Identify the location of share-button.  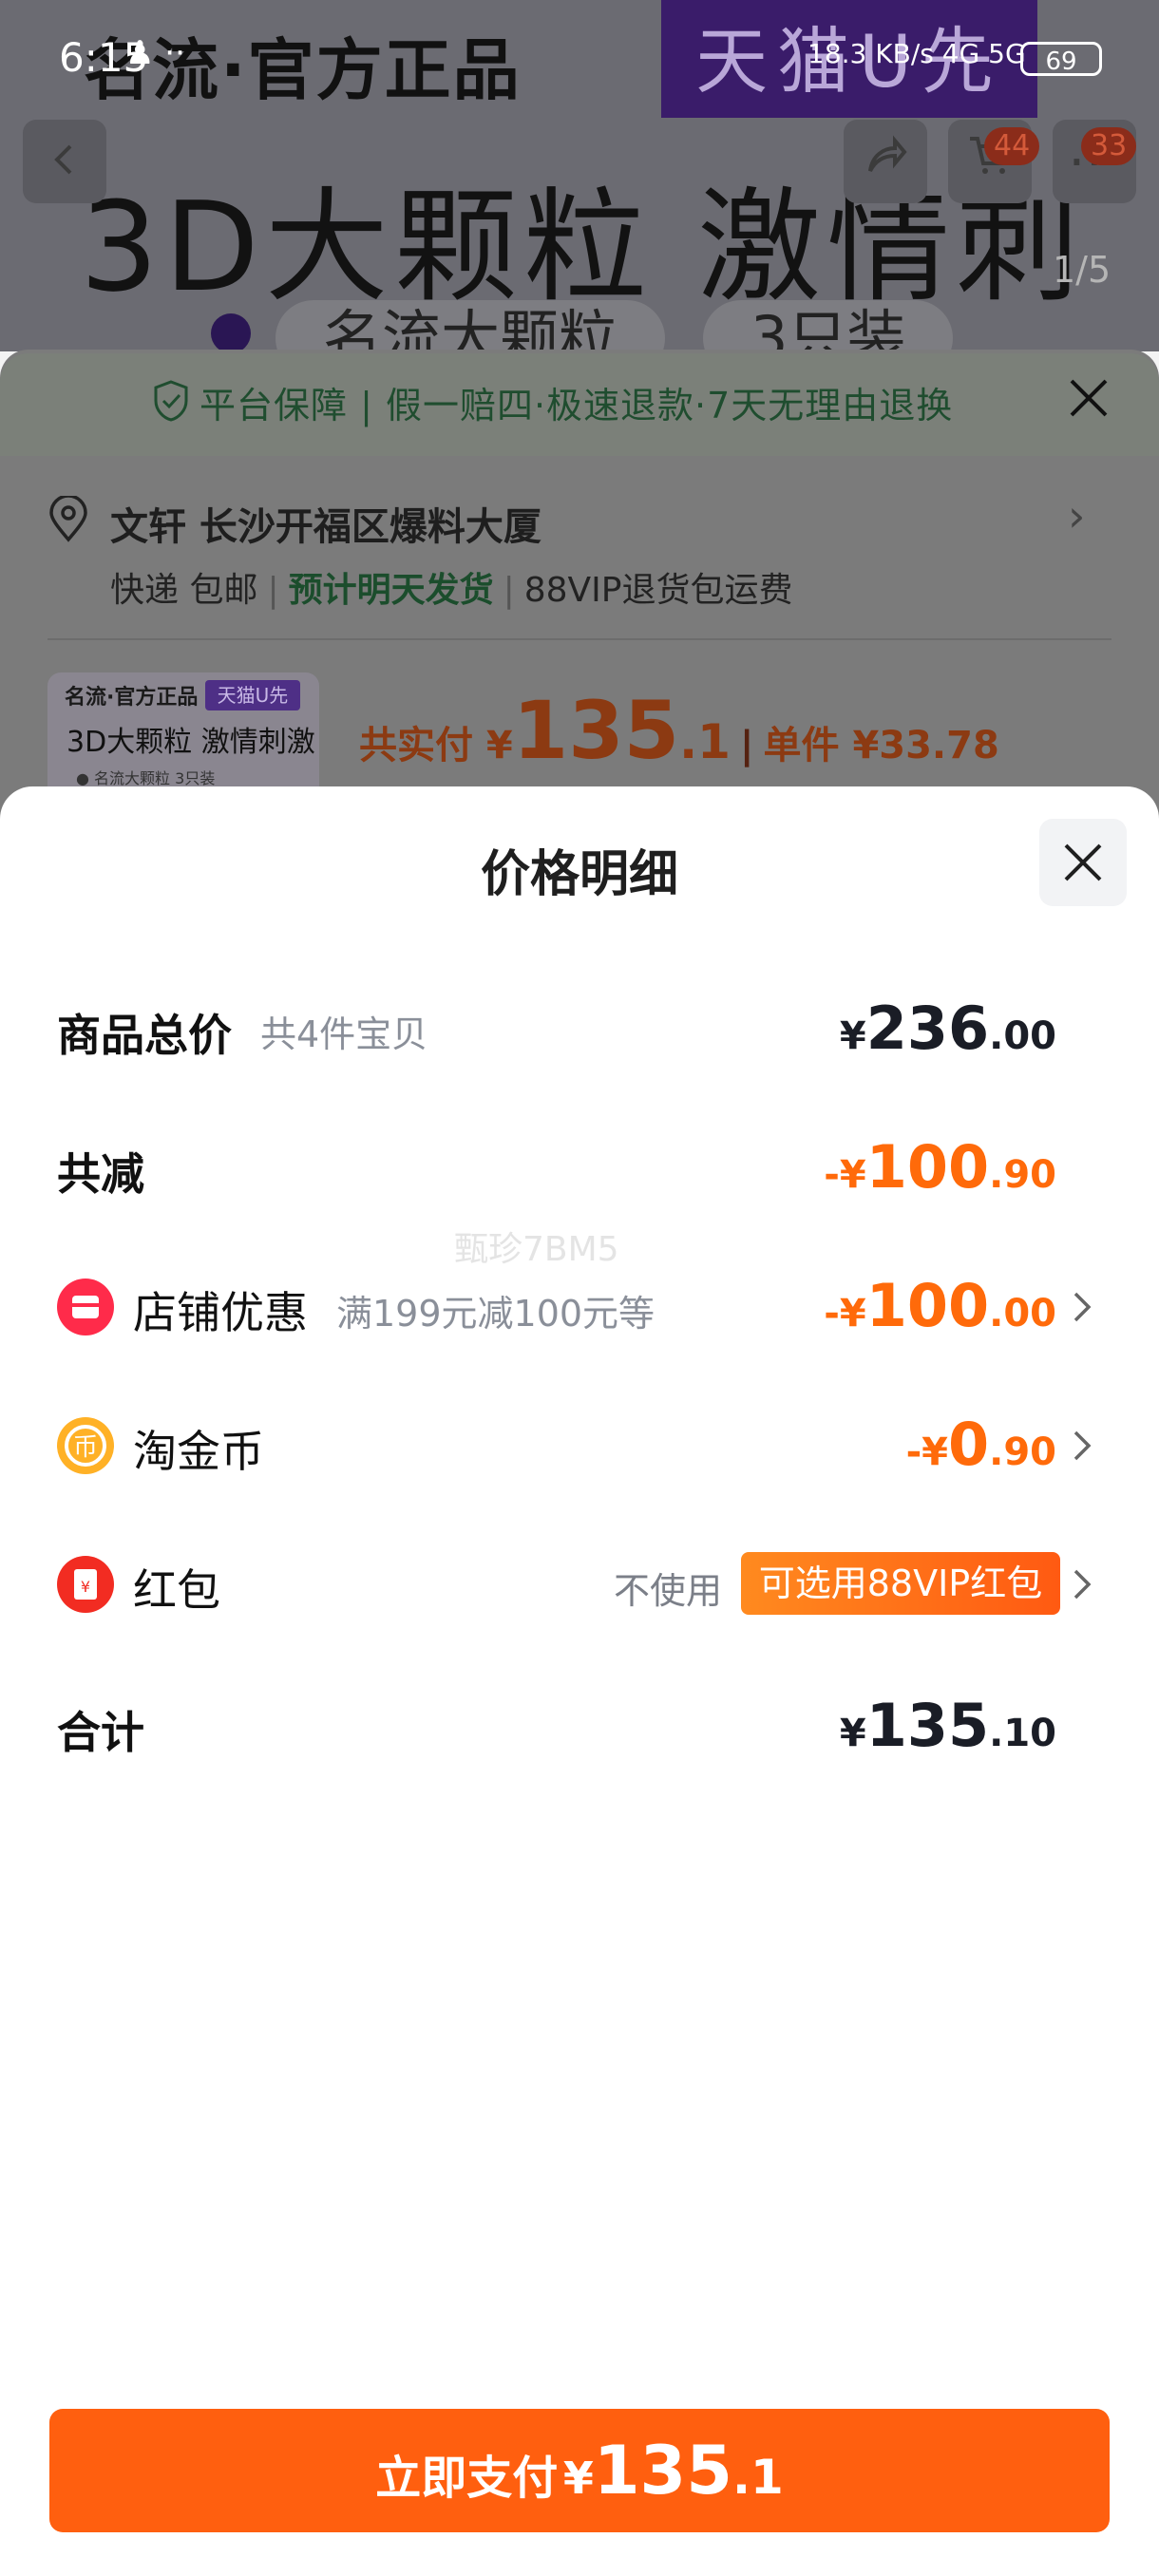
(885, 161).